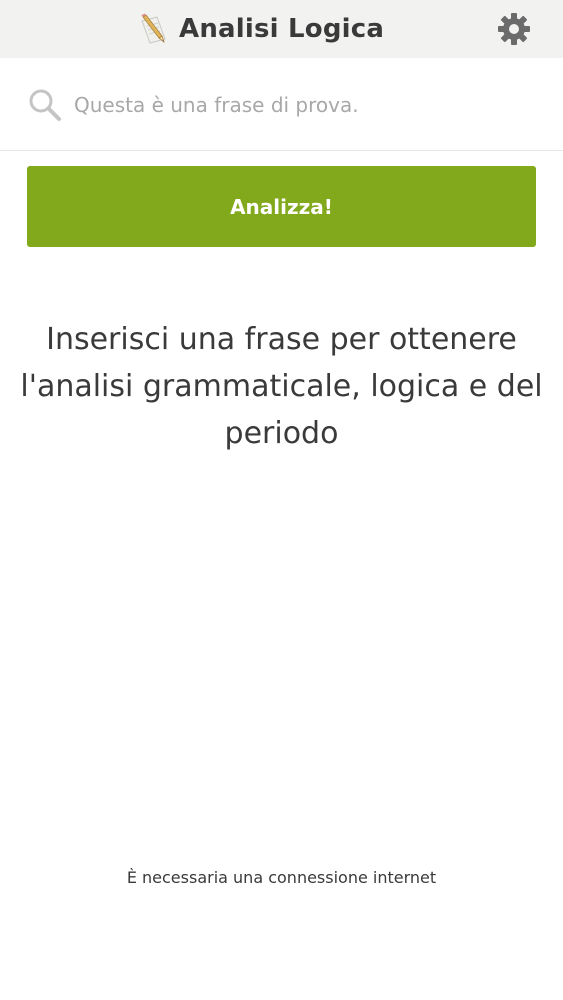  I want to click on sentence-input, so click(304, 105).